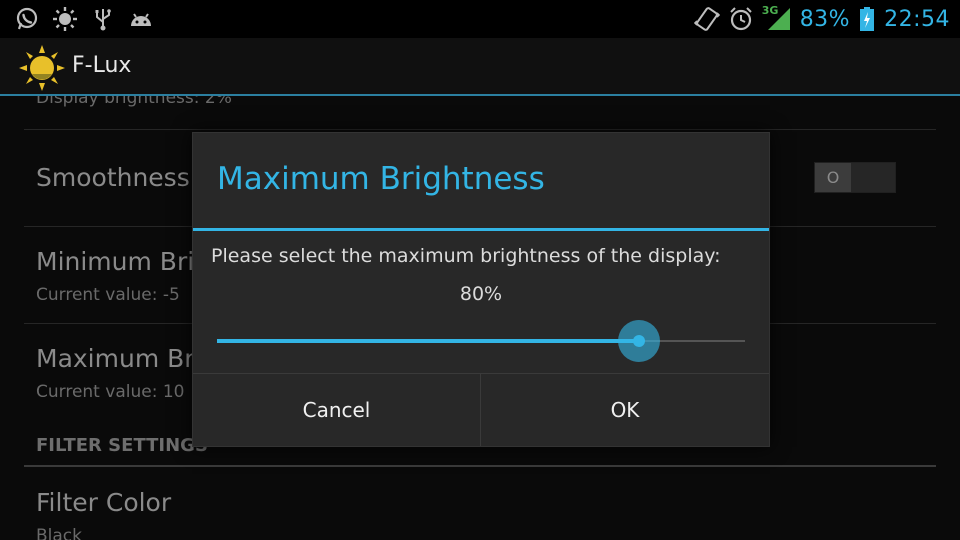 The width and height of the screenshot is (960, 540). What do you see at coordinates (855, 177) in the screenshot?
I see `smoothness-toggle: O` at bounding box center [855, 177].